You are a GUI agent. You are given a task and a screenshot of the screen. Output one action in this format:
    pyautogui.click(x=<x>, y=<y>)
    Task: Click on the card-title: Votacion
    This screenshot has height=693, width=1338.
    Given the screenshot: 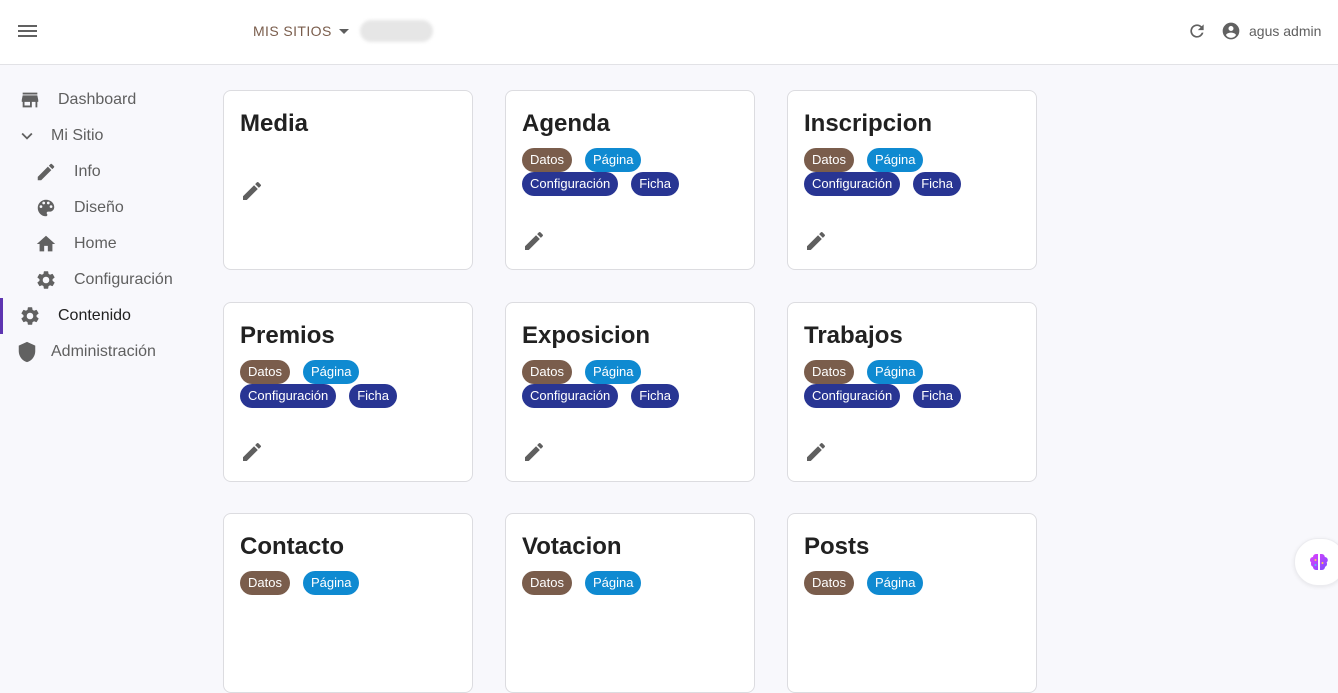 What is the action you would take?
    pyautogui.click(x=572, y=546)
    